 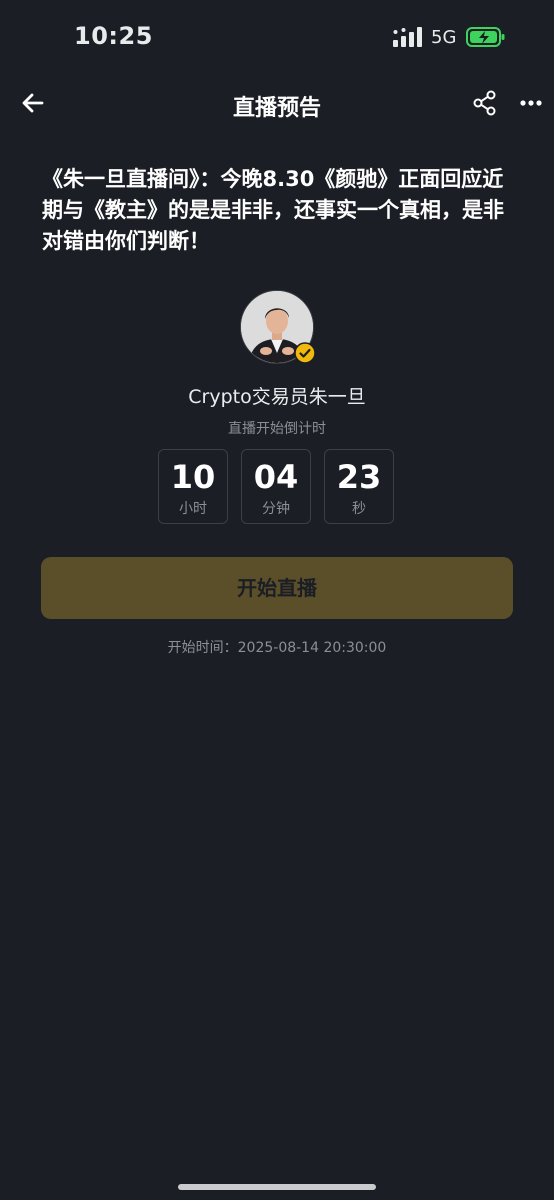 I want to click on network-type: 5G, so click(x=444, y=37).